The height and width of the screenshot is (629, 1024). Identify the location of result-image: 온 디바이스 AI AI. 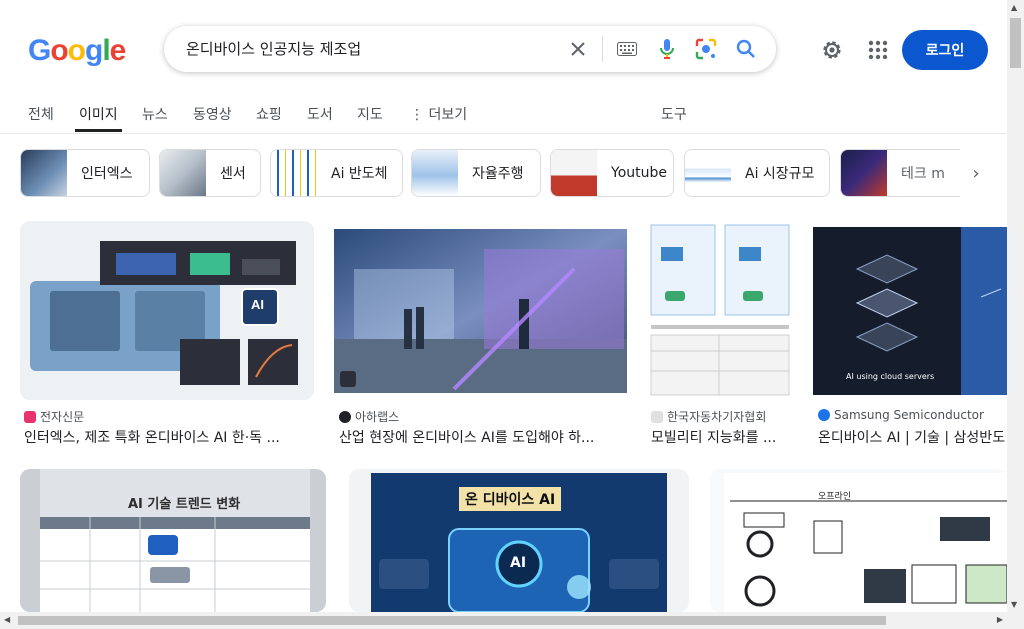
(519, 540).